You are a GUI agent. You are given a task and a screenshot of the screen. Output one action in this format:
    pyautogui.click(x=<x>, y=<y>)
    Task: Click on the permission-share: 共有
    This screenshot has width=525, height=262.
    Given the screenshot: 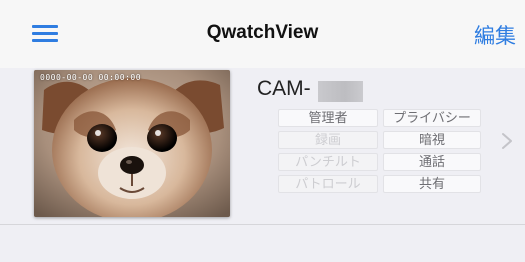 What is the action you would take?
    pyautogui.click(x=432, y=184)
    